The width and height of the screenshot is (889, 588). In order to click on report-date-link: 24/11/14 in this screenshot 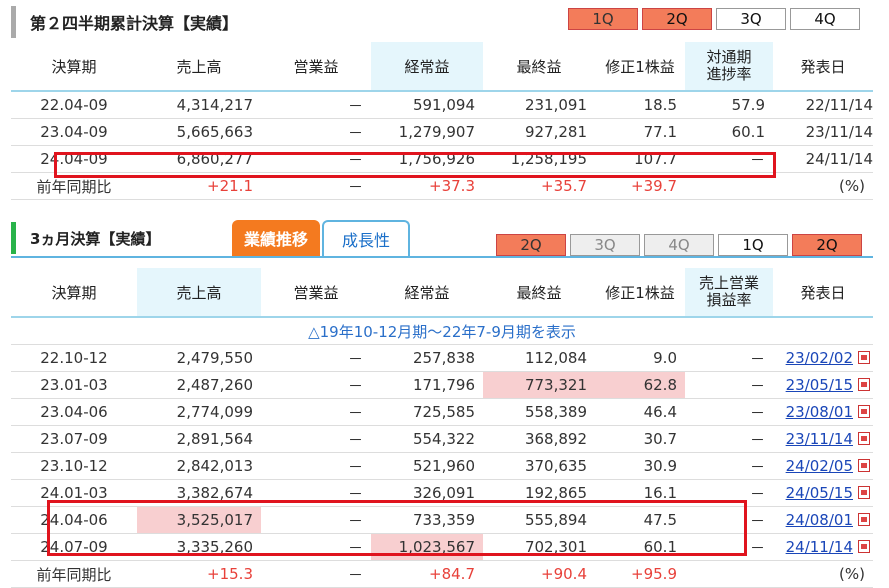, I will do `click(823, 547)`.